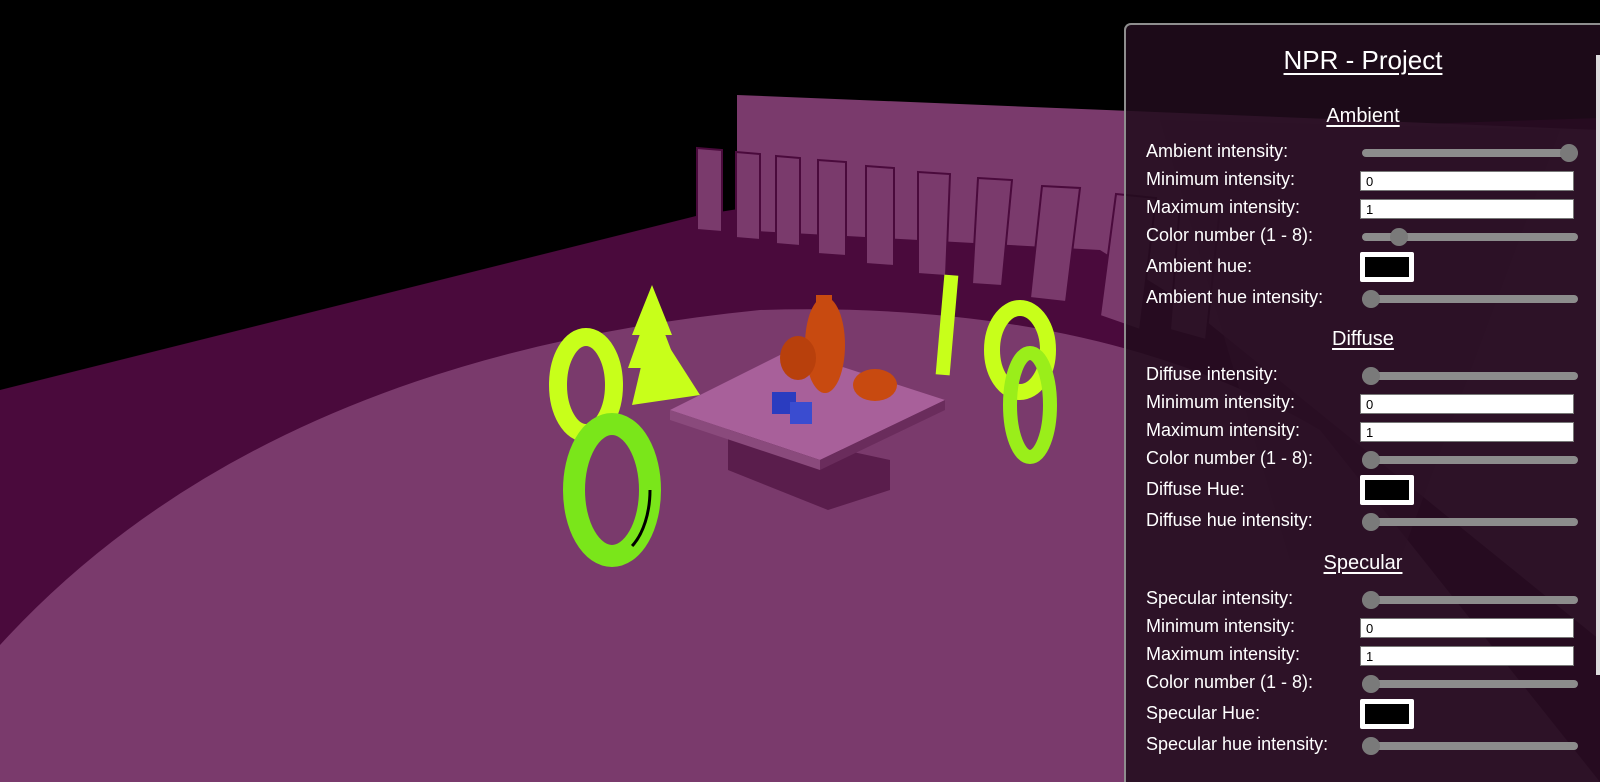  I want to click on diffuse-color-number-1-8-slider, so click(1470, 460).